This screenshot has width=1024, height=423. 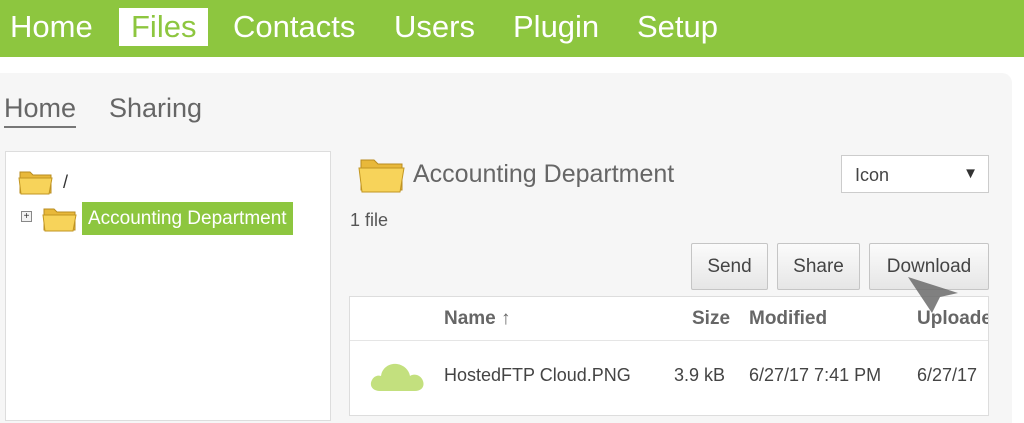 I want to click on file-name: HostedFTP Cloud.PNG, so click(x=537, y=375).